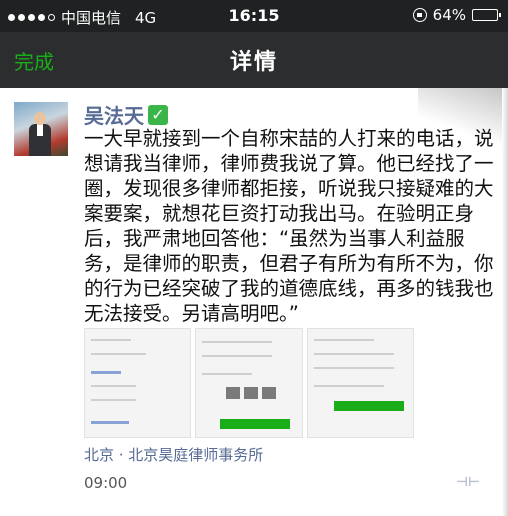  Describe the element at coordinates (158, 114) in the screenshot. I see `check-mark-icon: ✓` at that location.